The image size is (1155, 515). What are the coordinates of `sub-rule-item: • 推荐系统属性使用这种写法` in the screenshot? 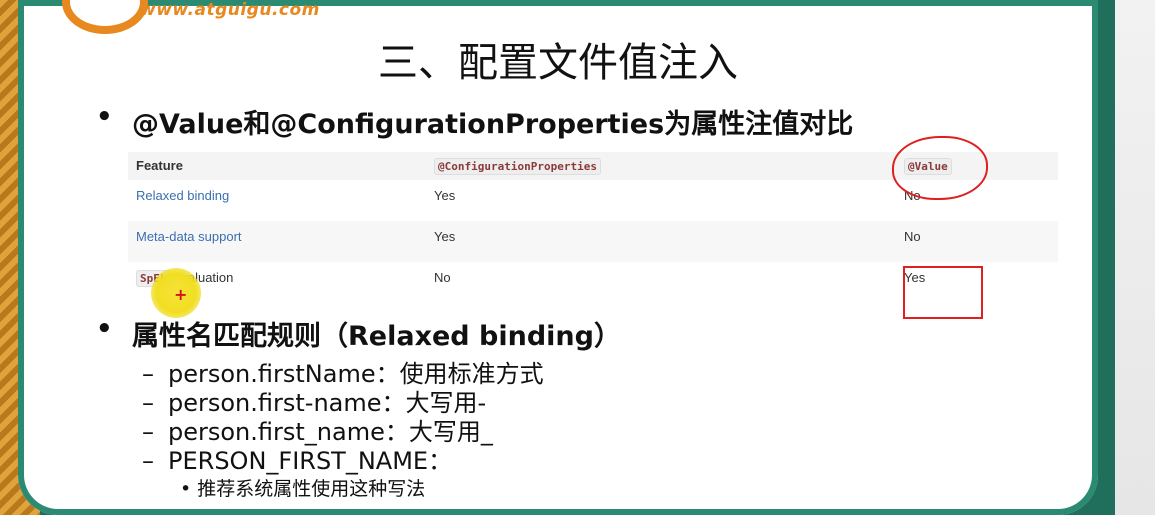 It's located at (303, 489).